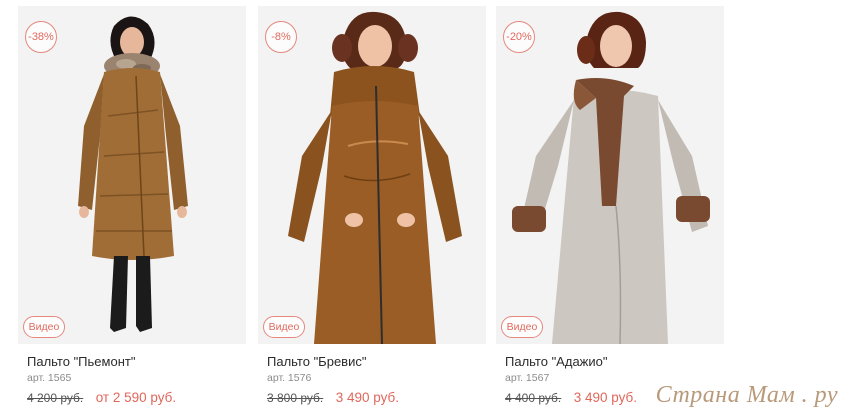  What do you see at coordinates (377, 361) in the screenshot?
I see `product-name: Пальто "Бревис"` at bounding box center [377, 361].